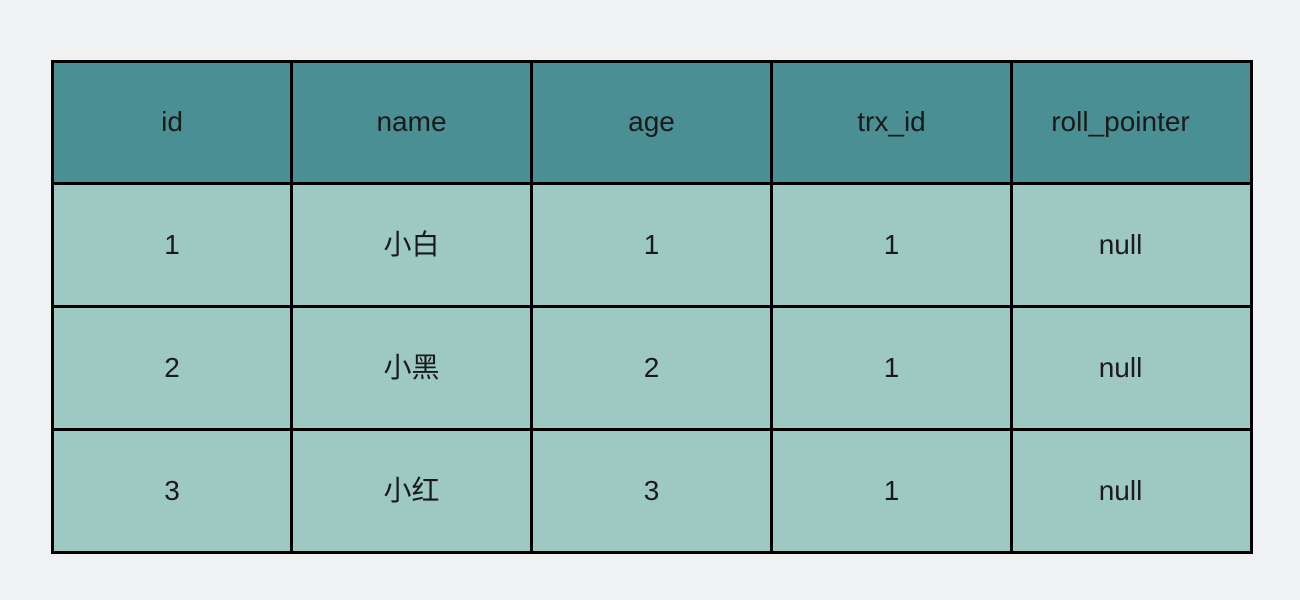  I want to click on column-header-age-label: age, so click(651, 122).